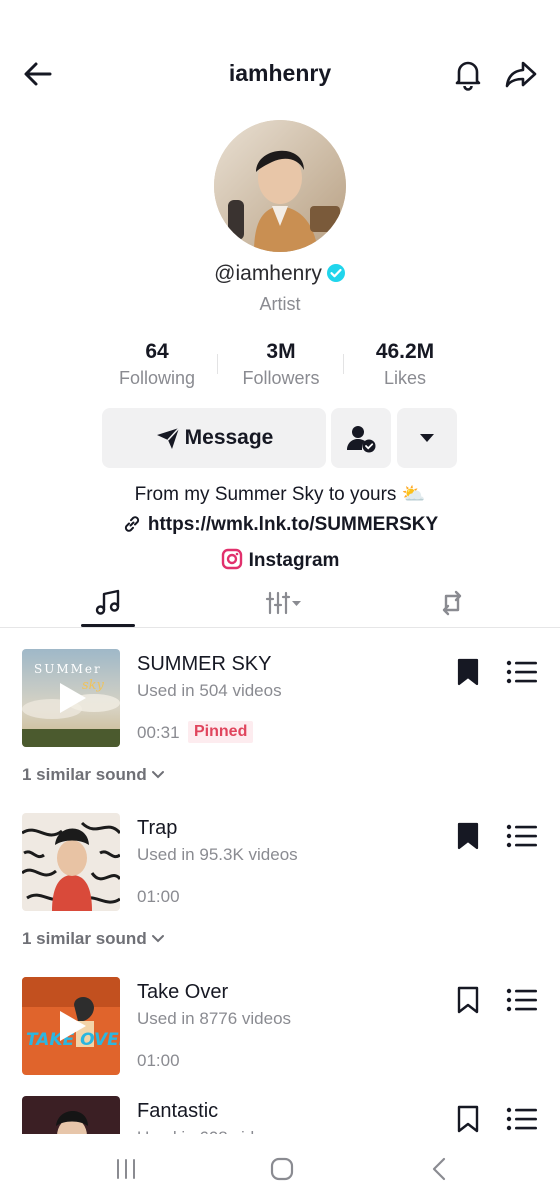  I want to click on list-item: Trap Used in 95.3K videos 01:00, so click(280, 863).